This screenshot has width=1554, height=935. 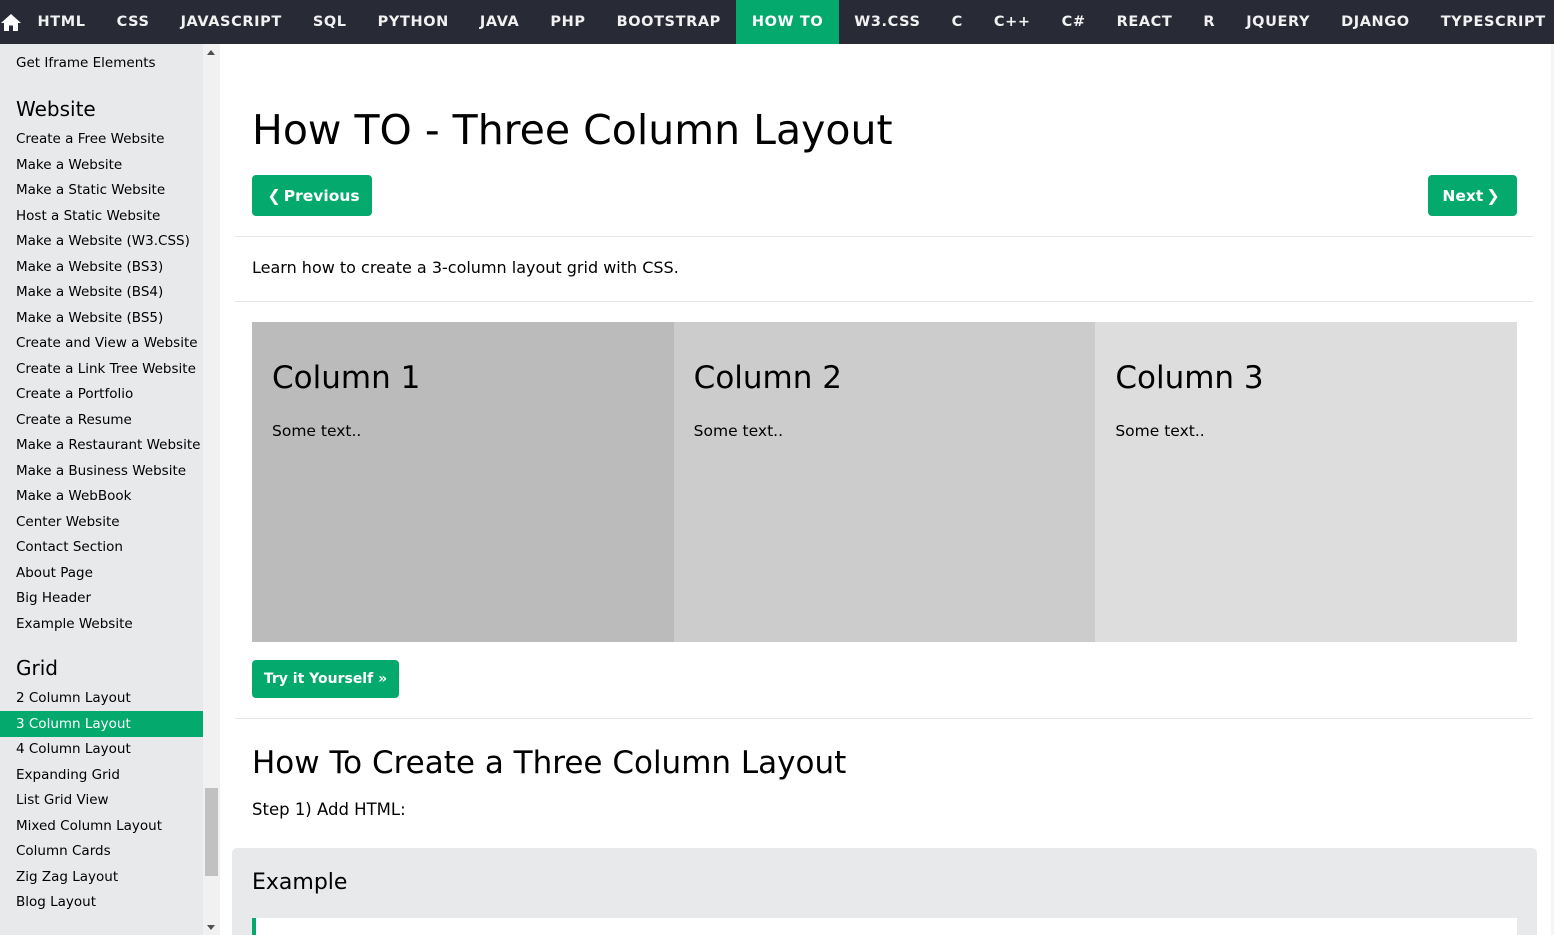 What do you see at coordinates (101, 573) in the screenshot?
I see `sidebar-item-about-page: About Page` at bounding box center [101, 573].